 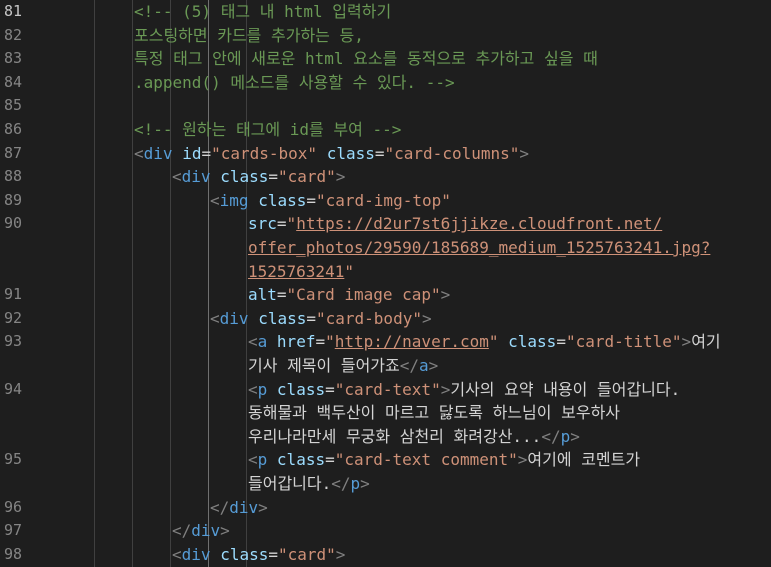 What do you see at coordinates (363, 295) in the screenshot?
I see `code-token: "Card image cap"` at bounding box center [363, 295].